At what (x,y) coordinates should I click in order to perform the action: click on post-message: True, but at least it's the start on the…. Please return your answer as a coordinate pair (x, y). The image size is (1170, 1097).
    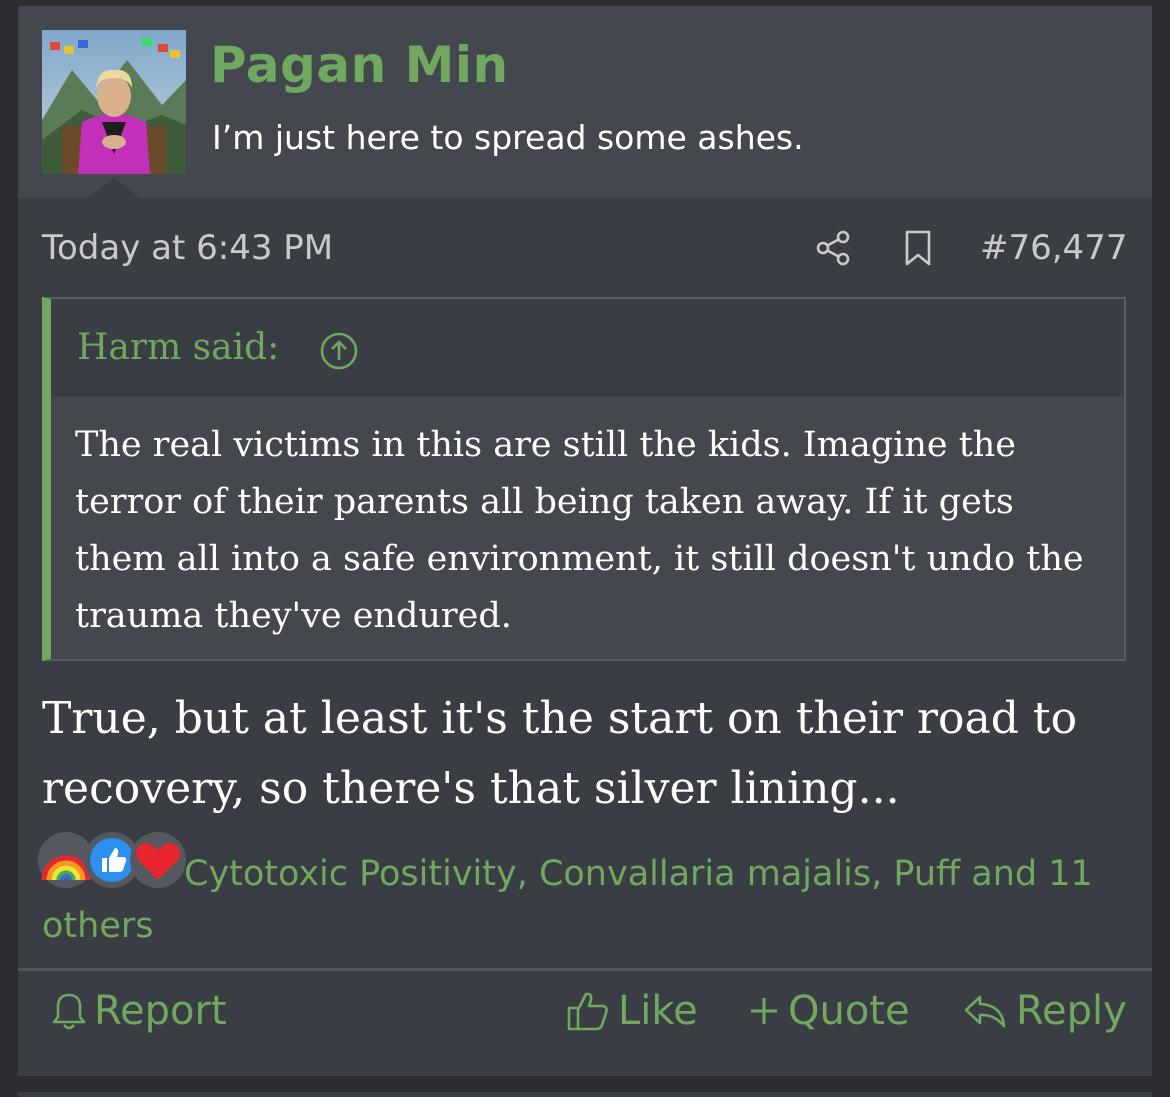
    Looking at the image, I should click on (560, 753).